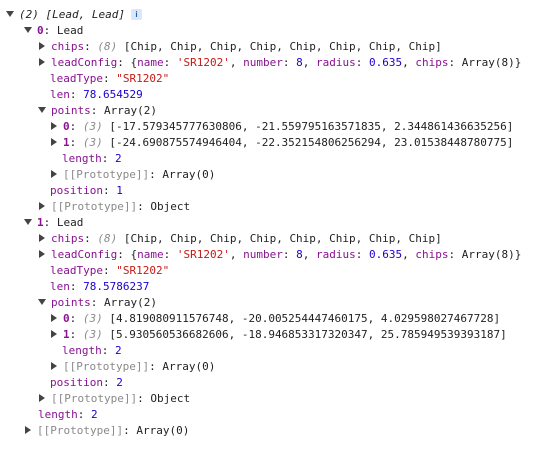 The width and height of the screenshot is (560, 450). Describe the element at coordinates (29, 14) in the screenshot. I see `root-count: (2)` at that location.